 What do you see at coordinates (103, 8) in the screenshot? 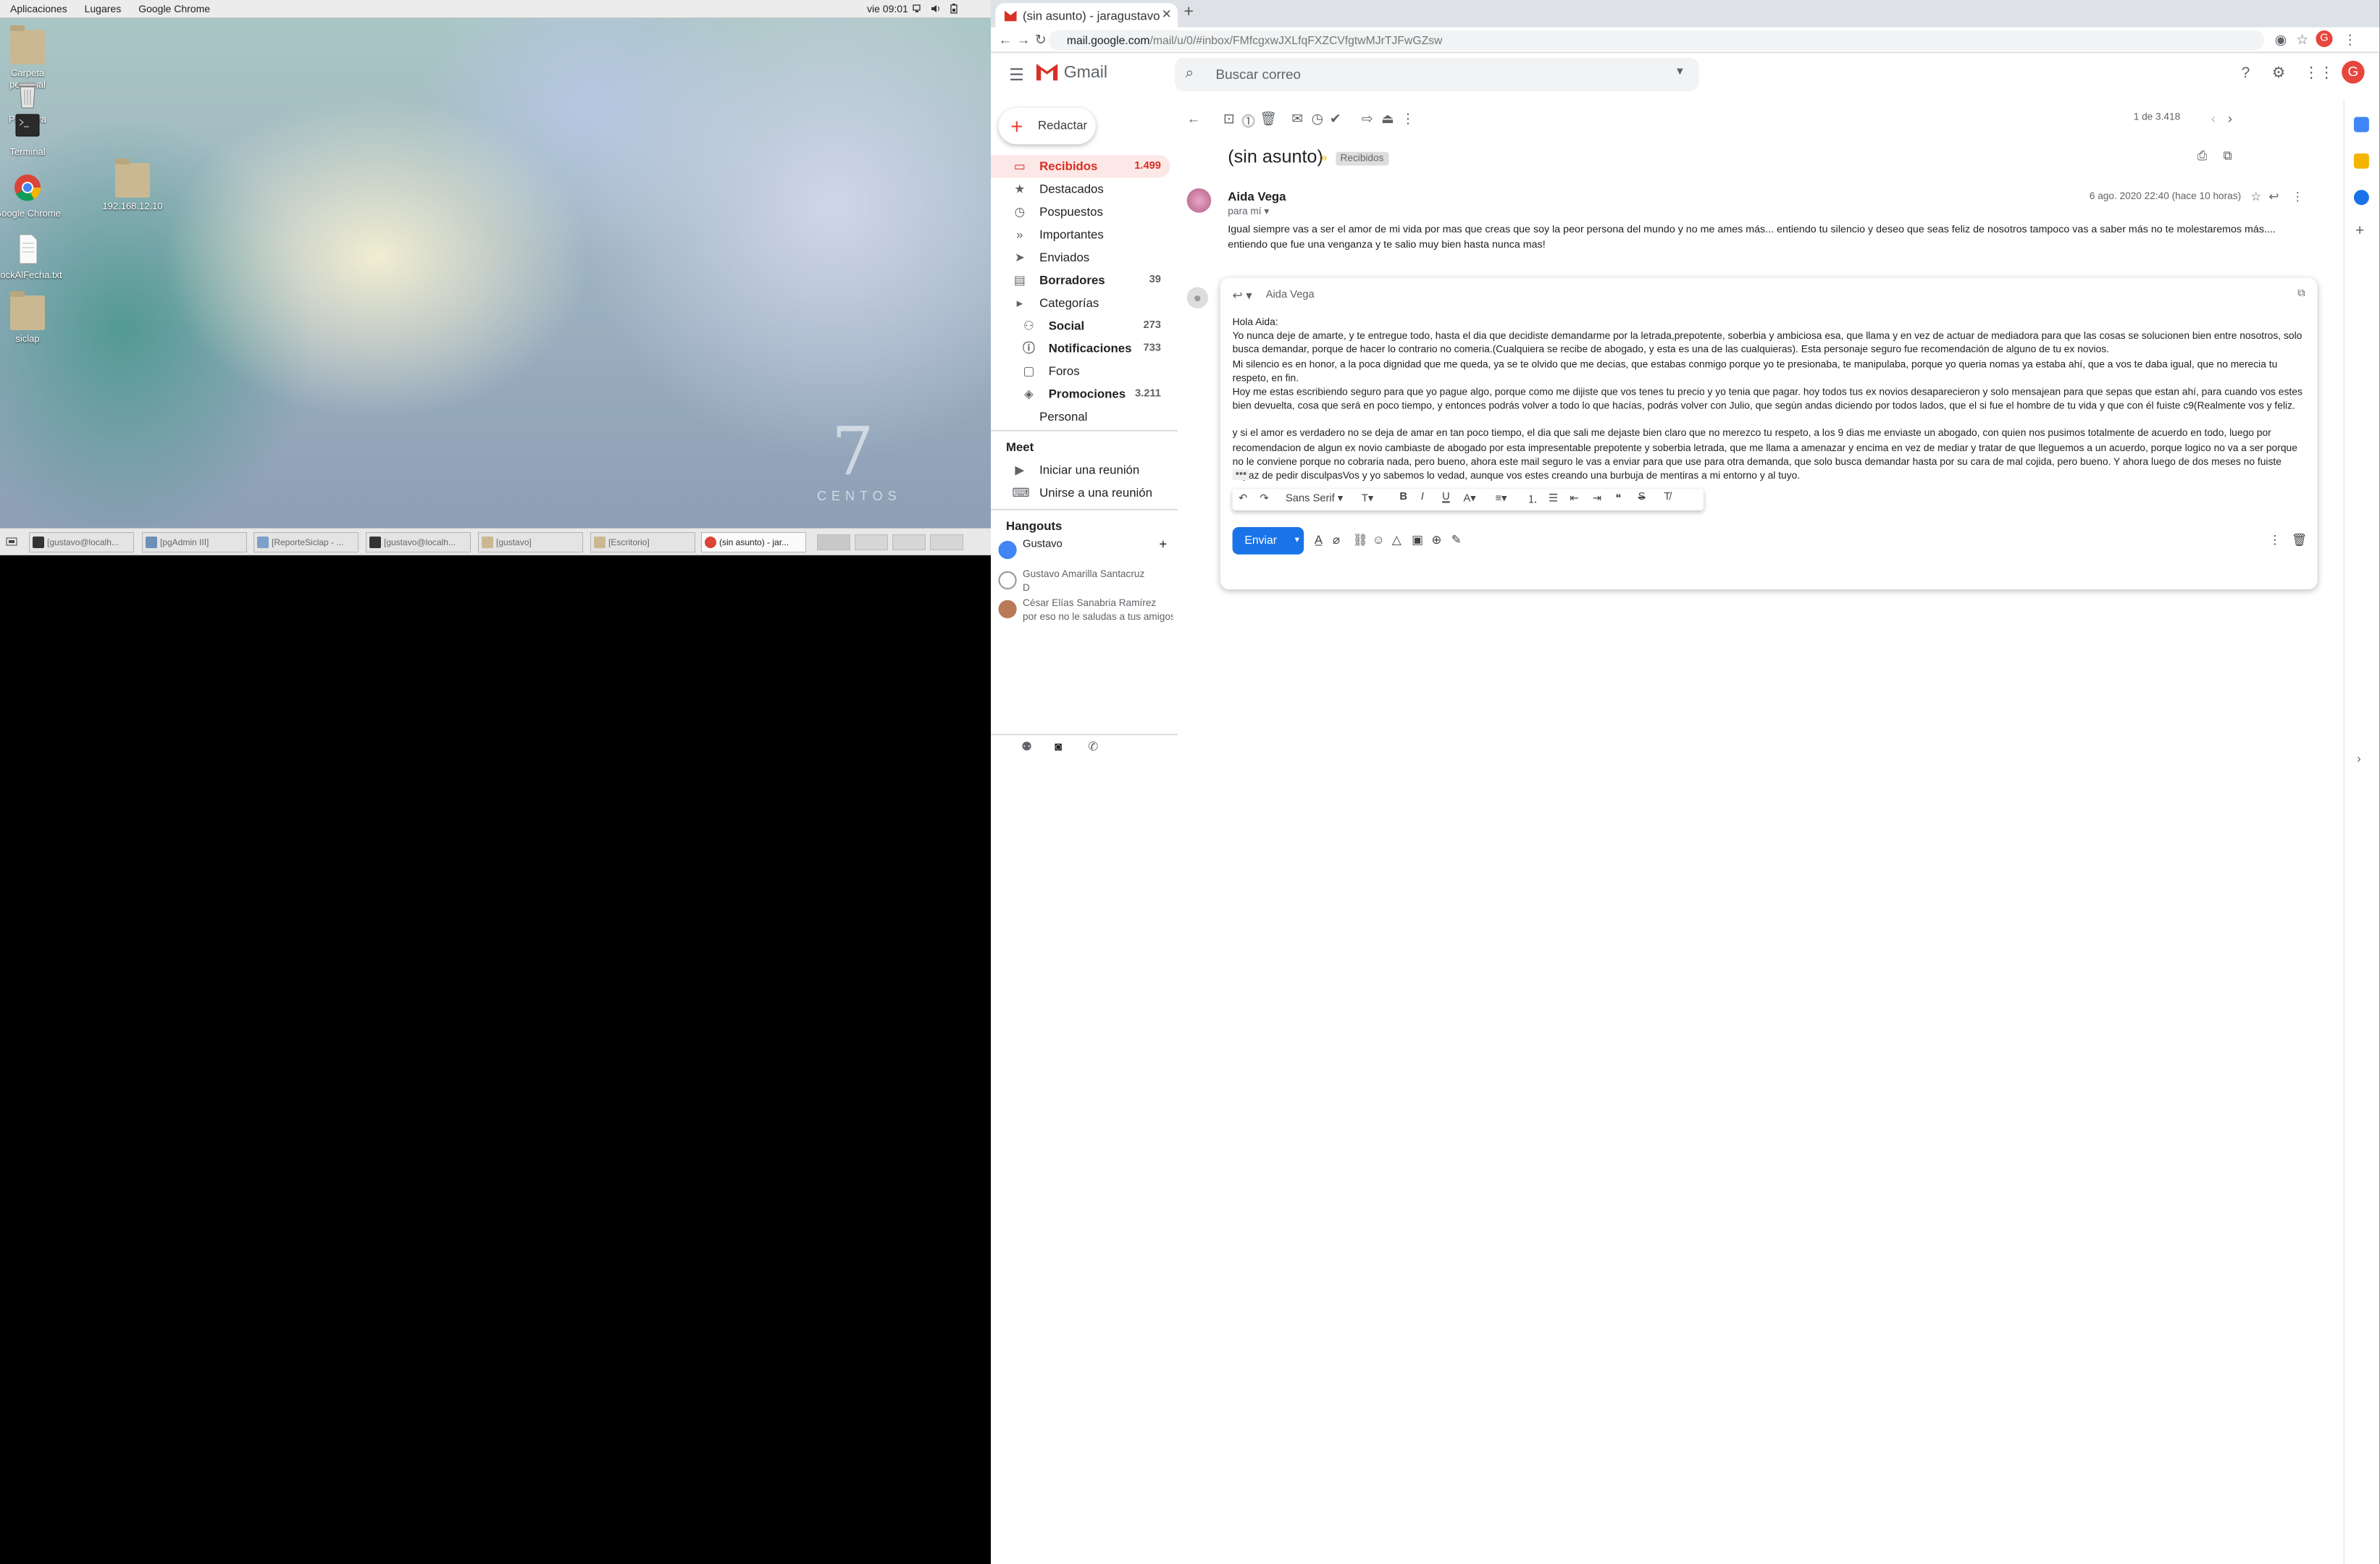
I see `places-menu: Lugares` at bounding box center [103, 8].